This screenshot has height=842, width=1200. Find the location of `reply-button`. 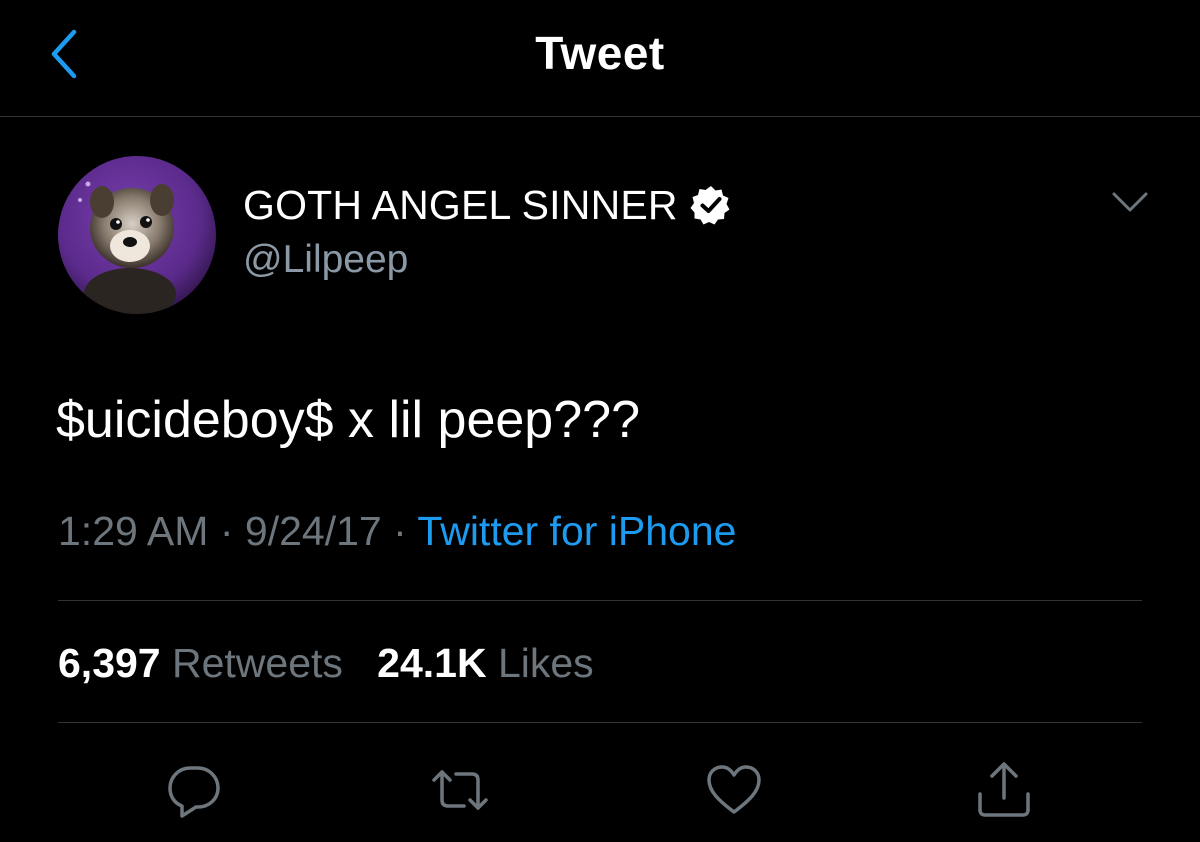

reply-button is located at coordinates (194, 790).